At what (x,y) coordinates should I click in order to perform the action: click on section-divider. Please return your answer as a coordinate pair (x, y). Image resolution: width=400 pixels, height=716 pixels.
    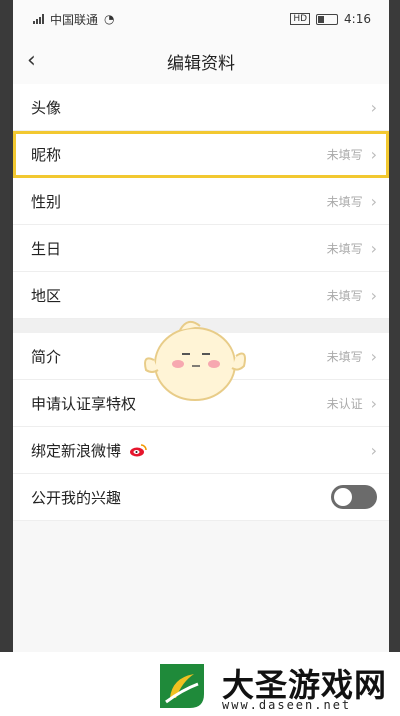
    Looking at the image, I should click on (201, 326).